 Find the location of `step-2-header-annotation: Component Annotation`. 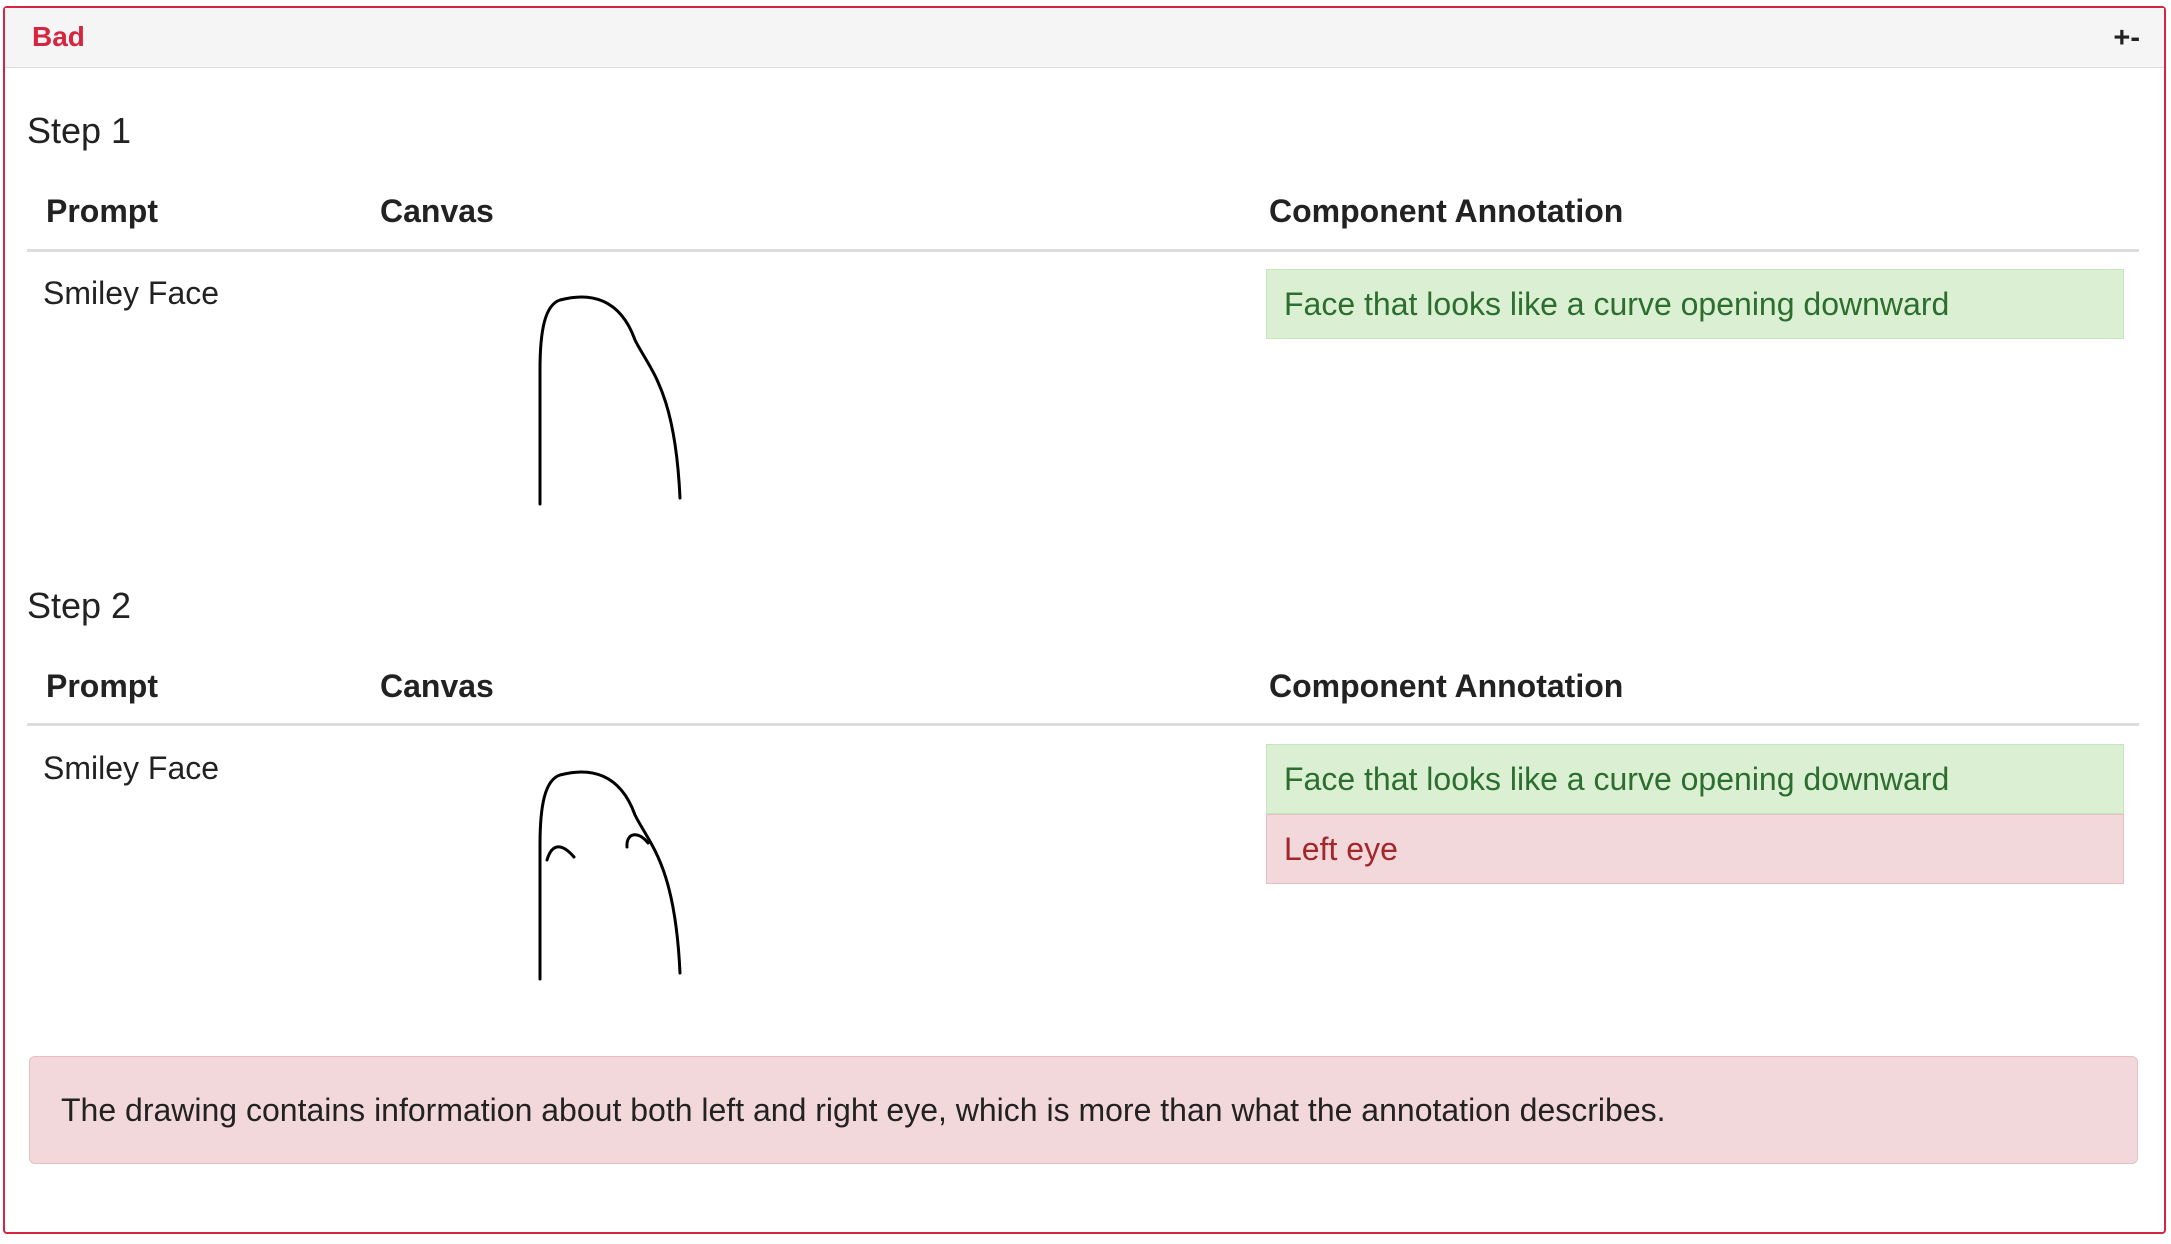

step-2-header-annotation: Component Annotation is located at coordinates (1446, 686).